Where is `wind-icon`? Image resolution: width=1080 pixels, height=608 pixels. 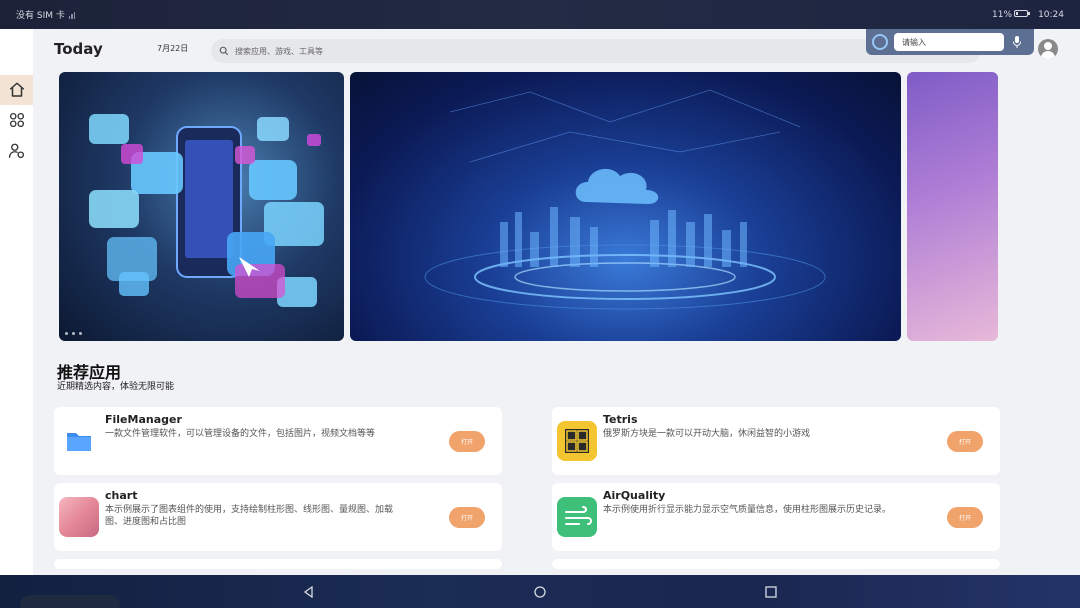
wind-icon is located at coordinates (577, 517).